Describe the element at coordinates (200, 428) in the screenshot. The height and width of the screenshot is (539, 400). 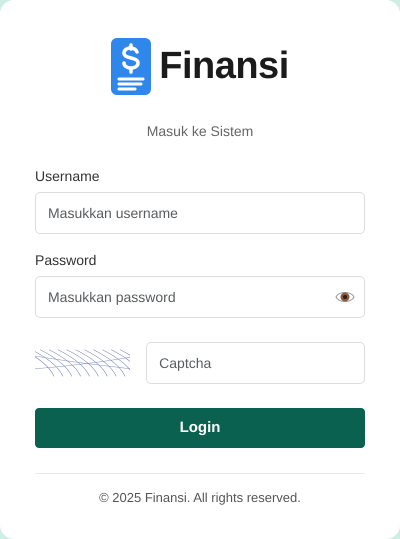
I see `login-button: Login` at that location.